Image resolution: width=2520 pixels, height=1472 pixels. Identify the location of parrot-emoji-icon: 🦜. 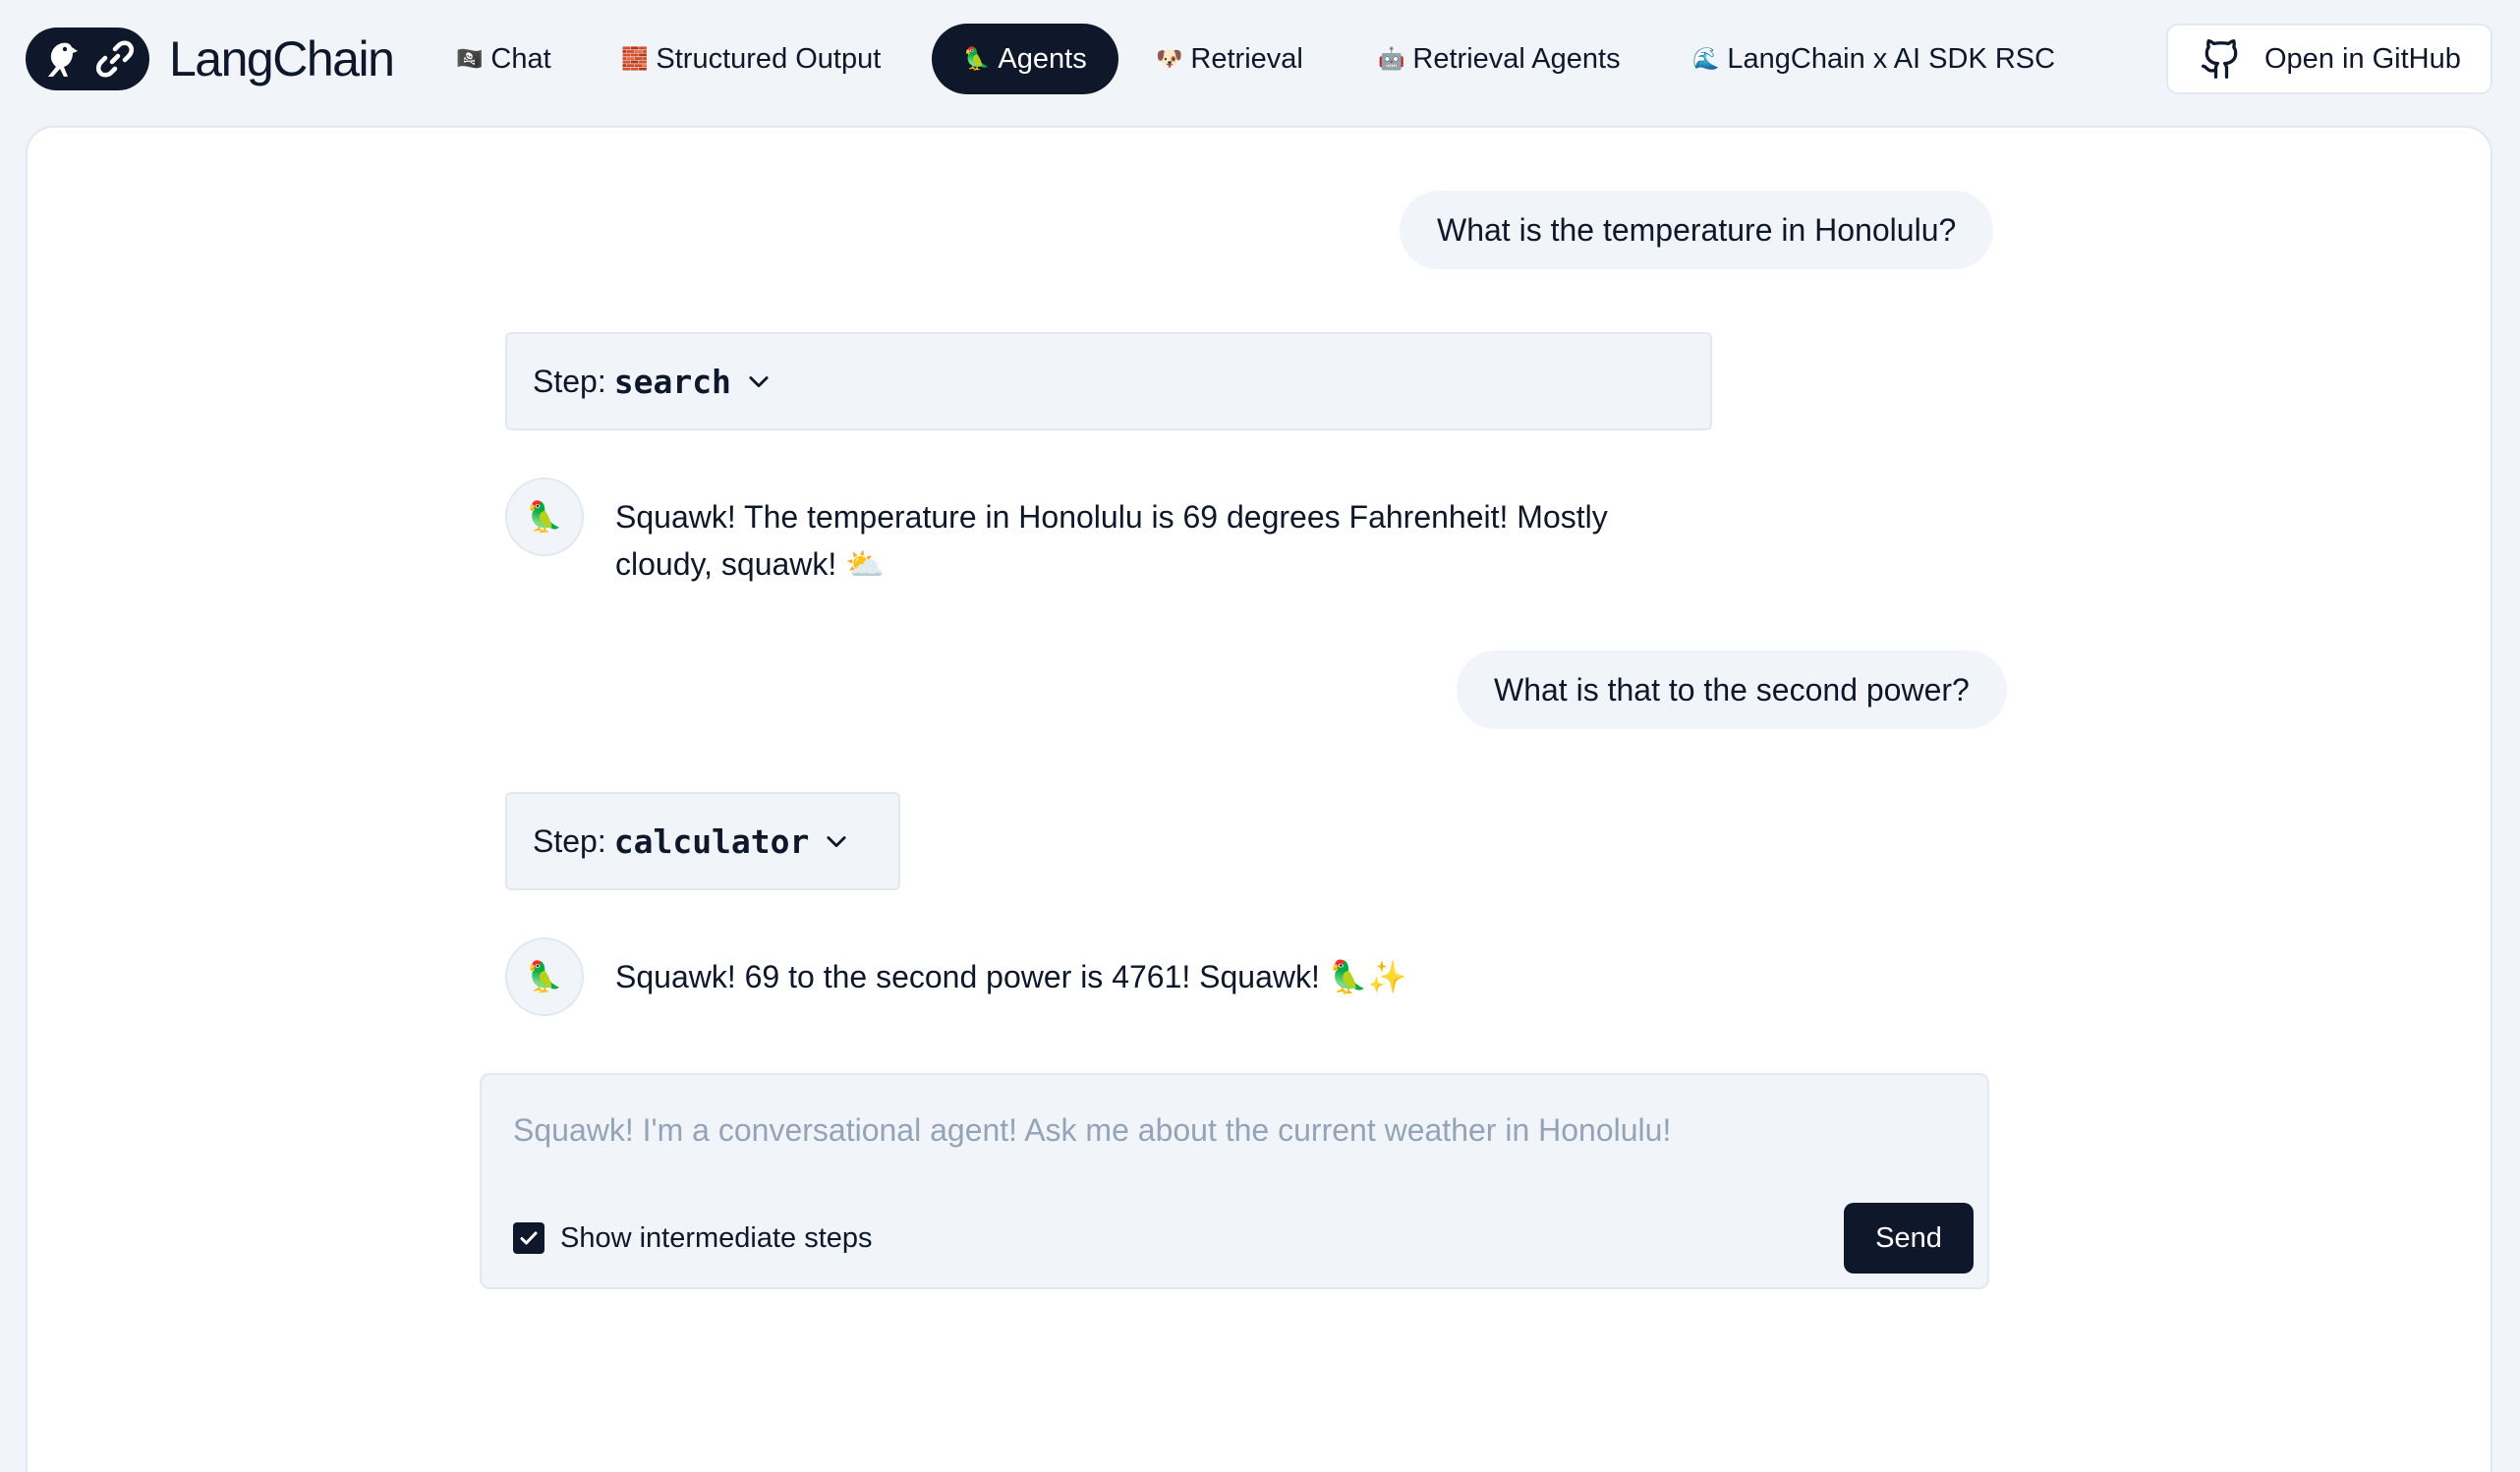
(977, 59).